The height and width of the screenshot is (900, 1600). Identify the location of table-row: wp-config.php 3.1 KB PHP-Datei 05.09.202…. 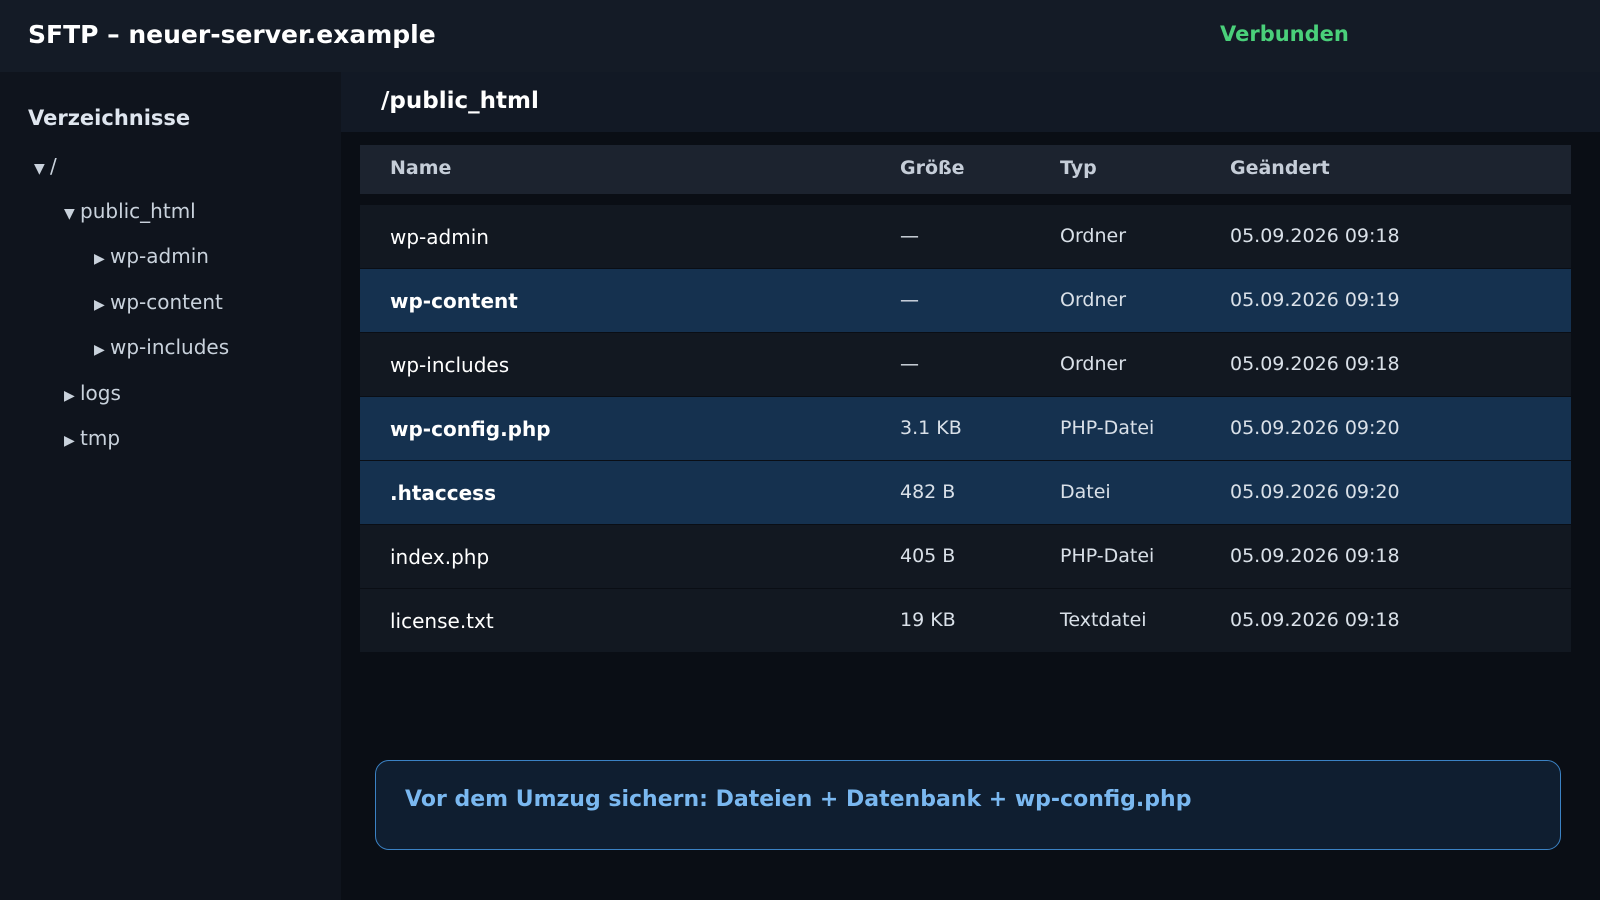
(965, 429).